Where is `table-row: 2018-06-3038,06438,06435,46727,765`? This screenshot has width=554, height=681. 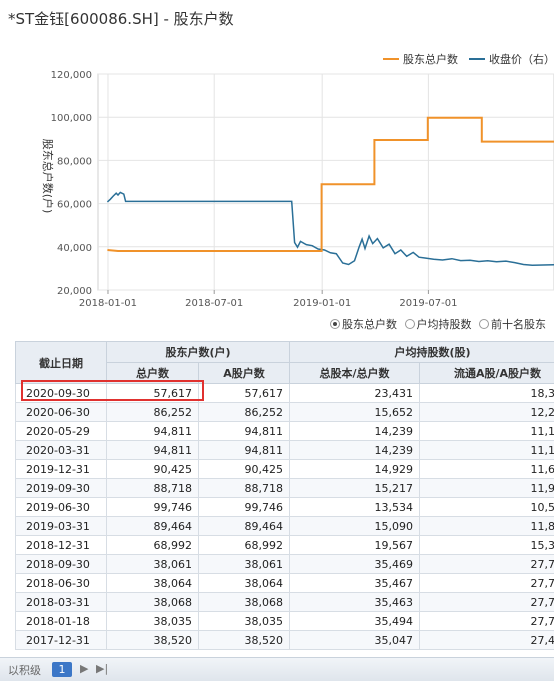
table-row: 2018-06-3038,06438,06435,46727,765 is located at coordinates (284, 583).